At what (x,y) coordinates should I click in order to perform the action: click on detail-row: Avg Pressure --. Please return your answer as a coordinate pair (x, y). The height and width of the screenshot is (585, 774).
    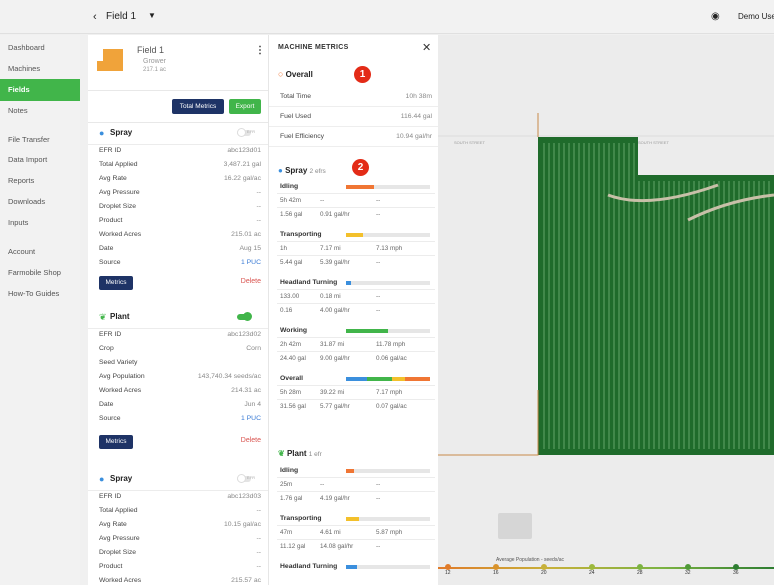
    Looking at the image, I should click on (178, 194).